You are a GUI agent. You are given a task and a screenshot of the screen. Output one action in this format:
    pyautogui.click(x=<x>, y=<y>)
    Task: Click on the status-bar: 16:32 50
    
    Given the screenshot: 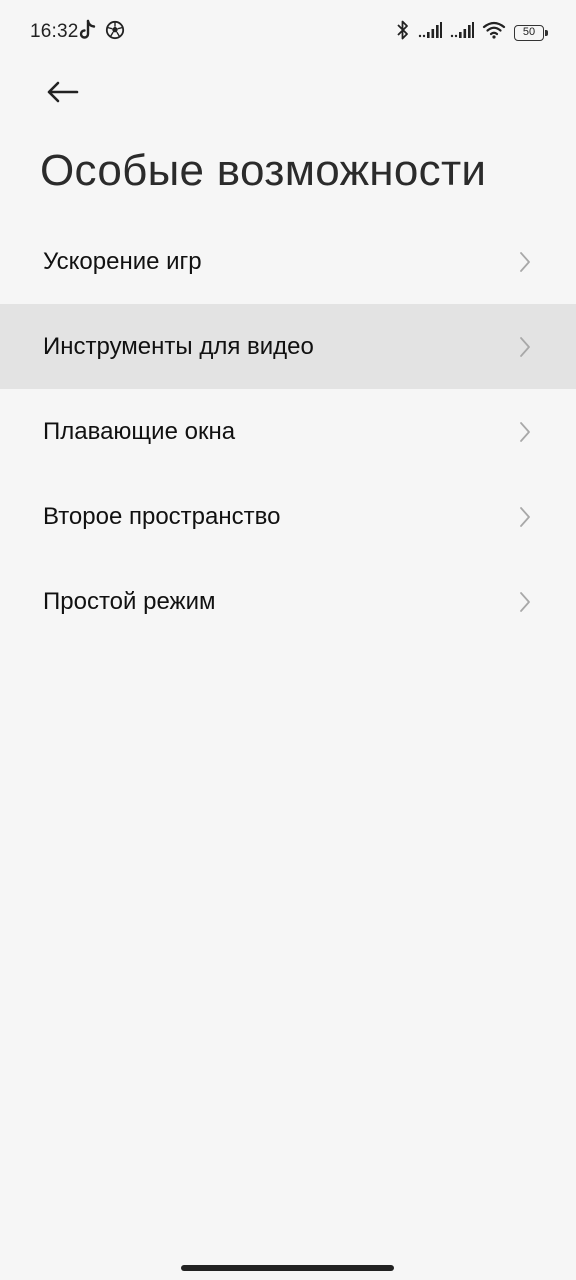 What is the action you would take?
    pyautogui.click(x=288, y=32)
    